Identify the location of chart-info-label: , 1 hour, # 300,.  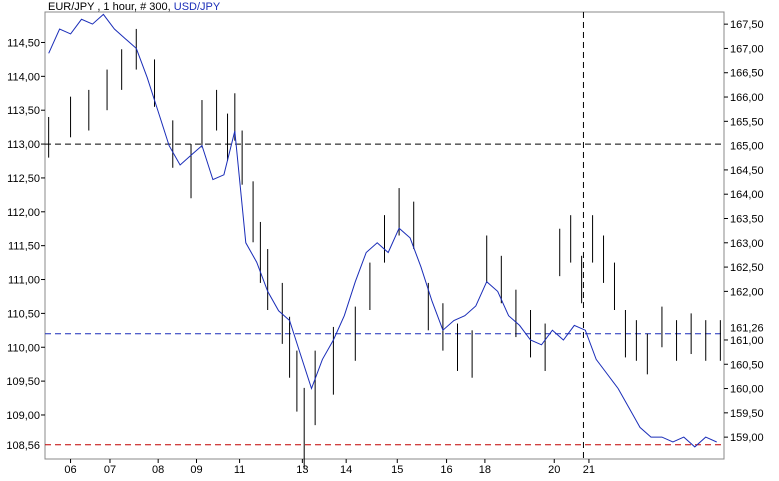
(132, 7).